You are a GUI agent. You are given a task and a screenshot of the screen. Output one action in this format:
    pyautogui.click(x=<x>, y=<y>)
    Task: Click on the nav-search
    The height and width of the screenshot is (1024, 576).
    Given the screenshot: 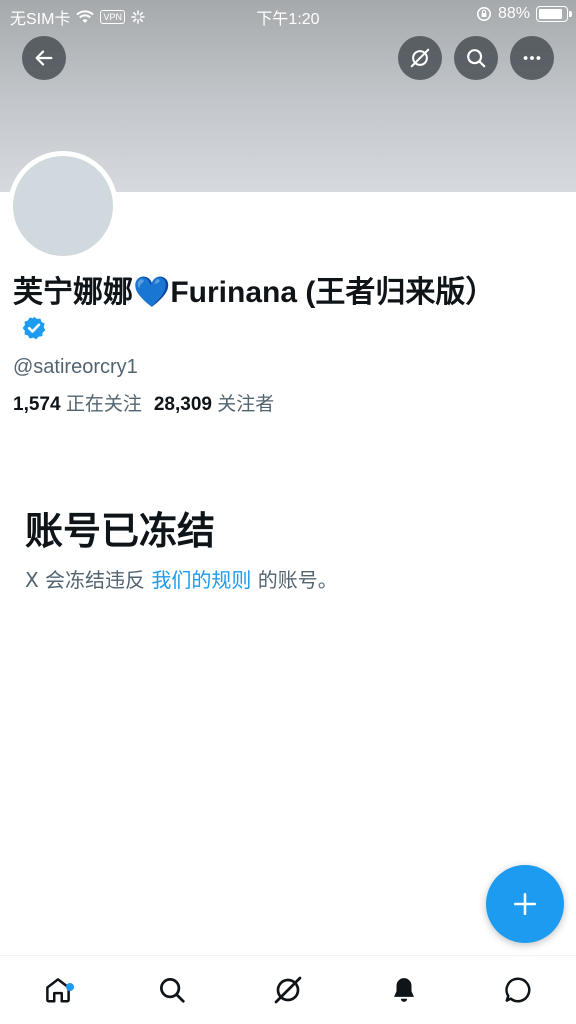 What is the action you would take?
    pyautogui.click(x=172, y=990)
    